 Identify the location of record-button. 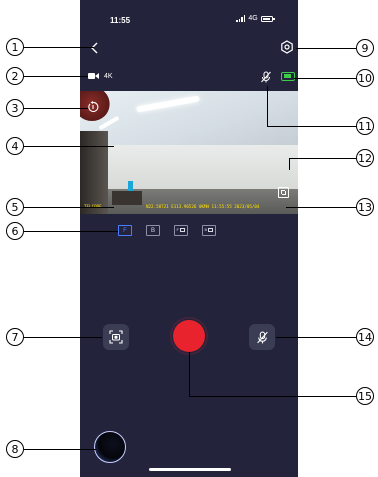
(189, 336).